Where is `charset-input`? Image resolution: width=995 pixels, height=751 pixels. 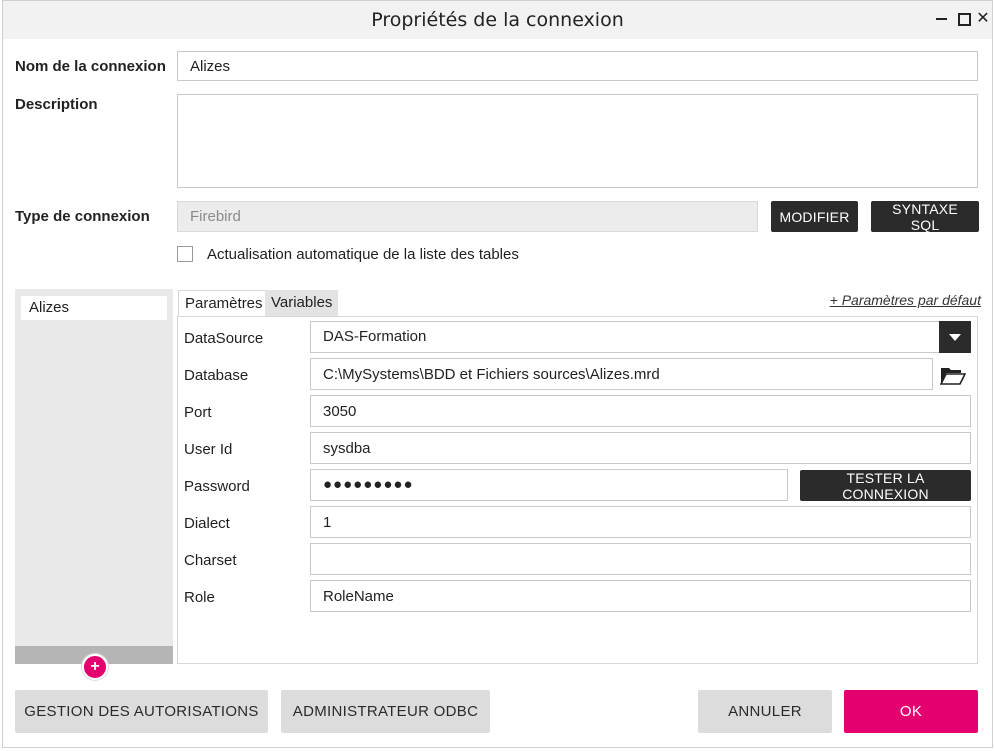 charset-input is located at coordinates (640, 559).